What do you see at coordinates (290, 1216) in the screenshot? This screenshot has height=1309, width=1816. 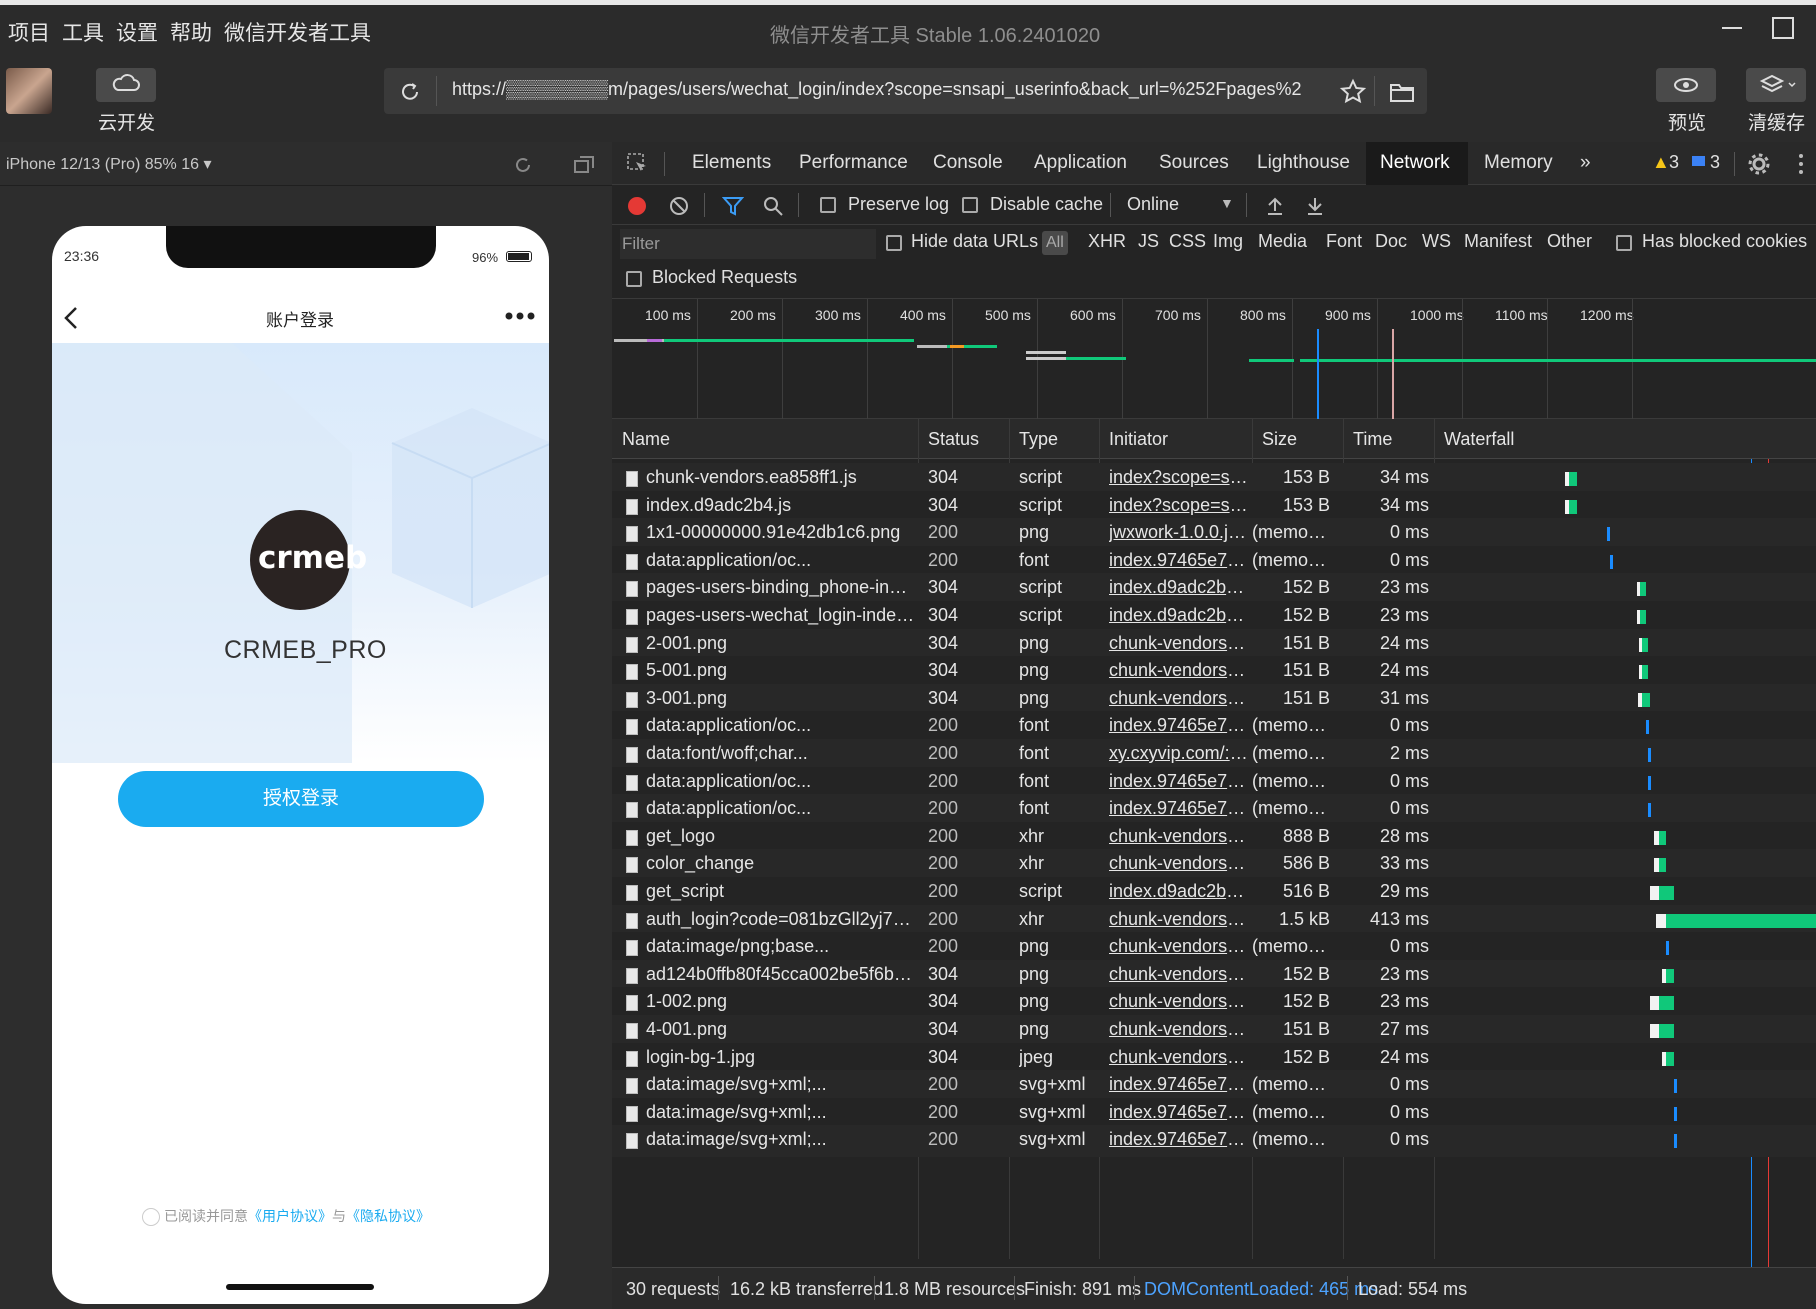 I see `user-agreement-link: 《用户协议》` at bounding box center [290, 1216].